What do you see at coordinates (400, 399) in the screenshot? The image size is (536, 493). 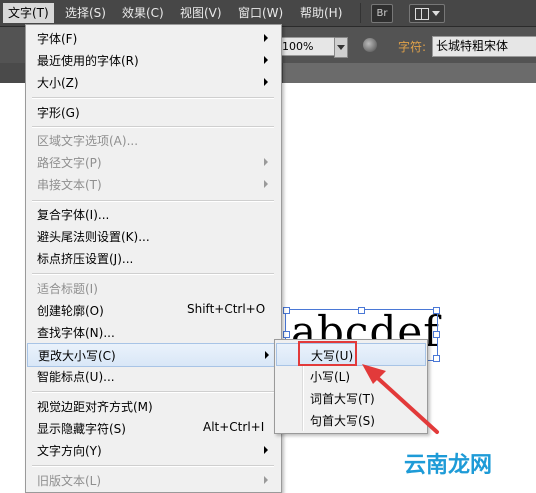 I see `annotation-arrow-icon` at bounding box center [400, 399].